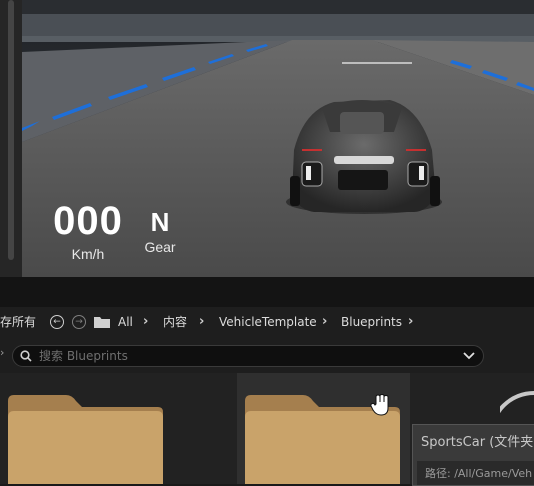 The image size is (534, 486). Describe the element at coordinates (57, 322) in the screenshot. I see `back-arrow-icon: ←` at that location.